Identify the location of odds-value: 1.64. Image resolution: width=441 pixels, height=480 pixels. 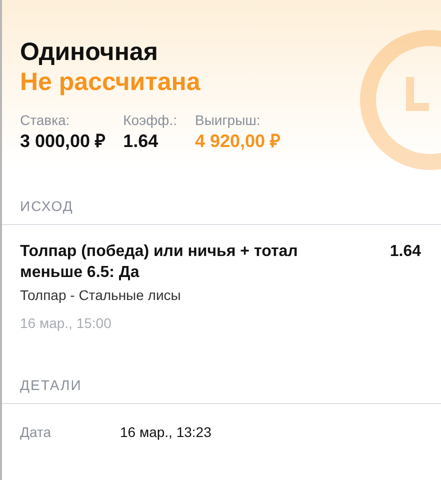
(405, 252).